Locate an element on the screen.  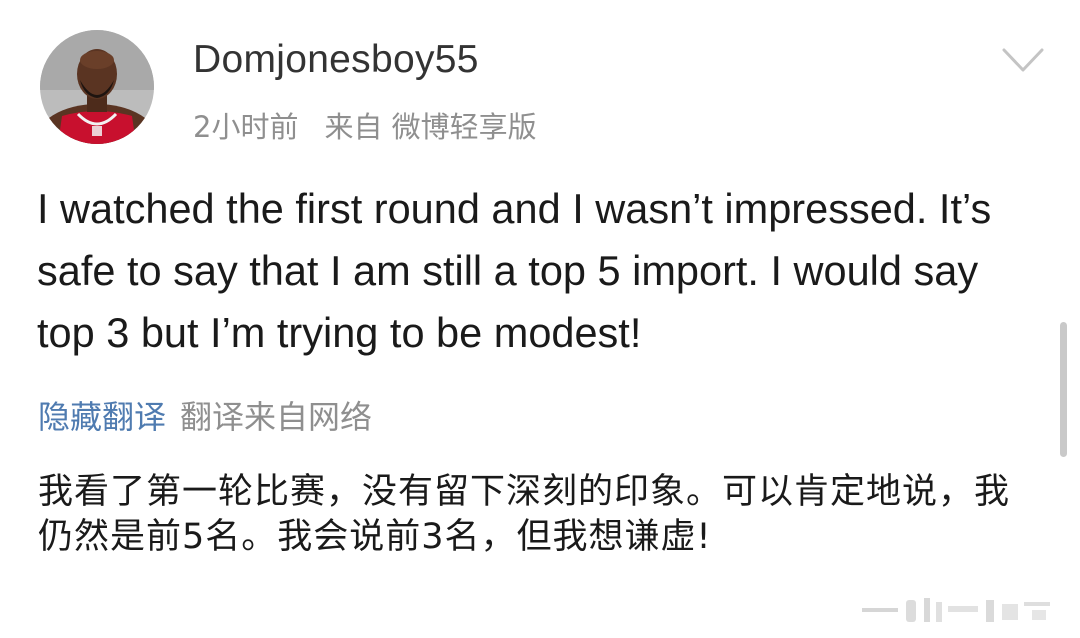
chevron-down-icon is located at coordinates (1023, 60).